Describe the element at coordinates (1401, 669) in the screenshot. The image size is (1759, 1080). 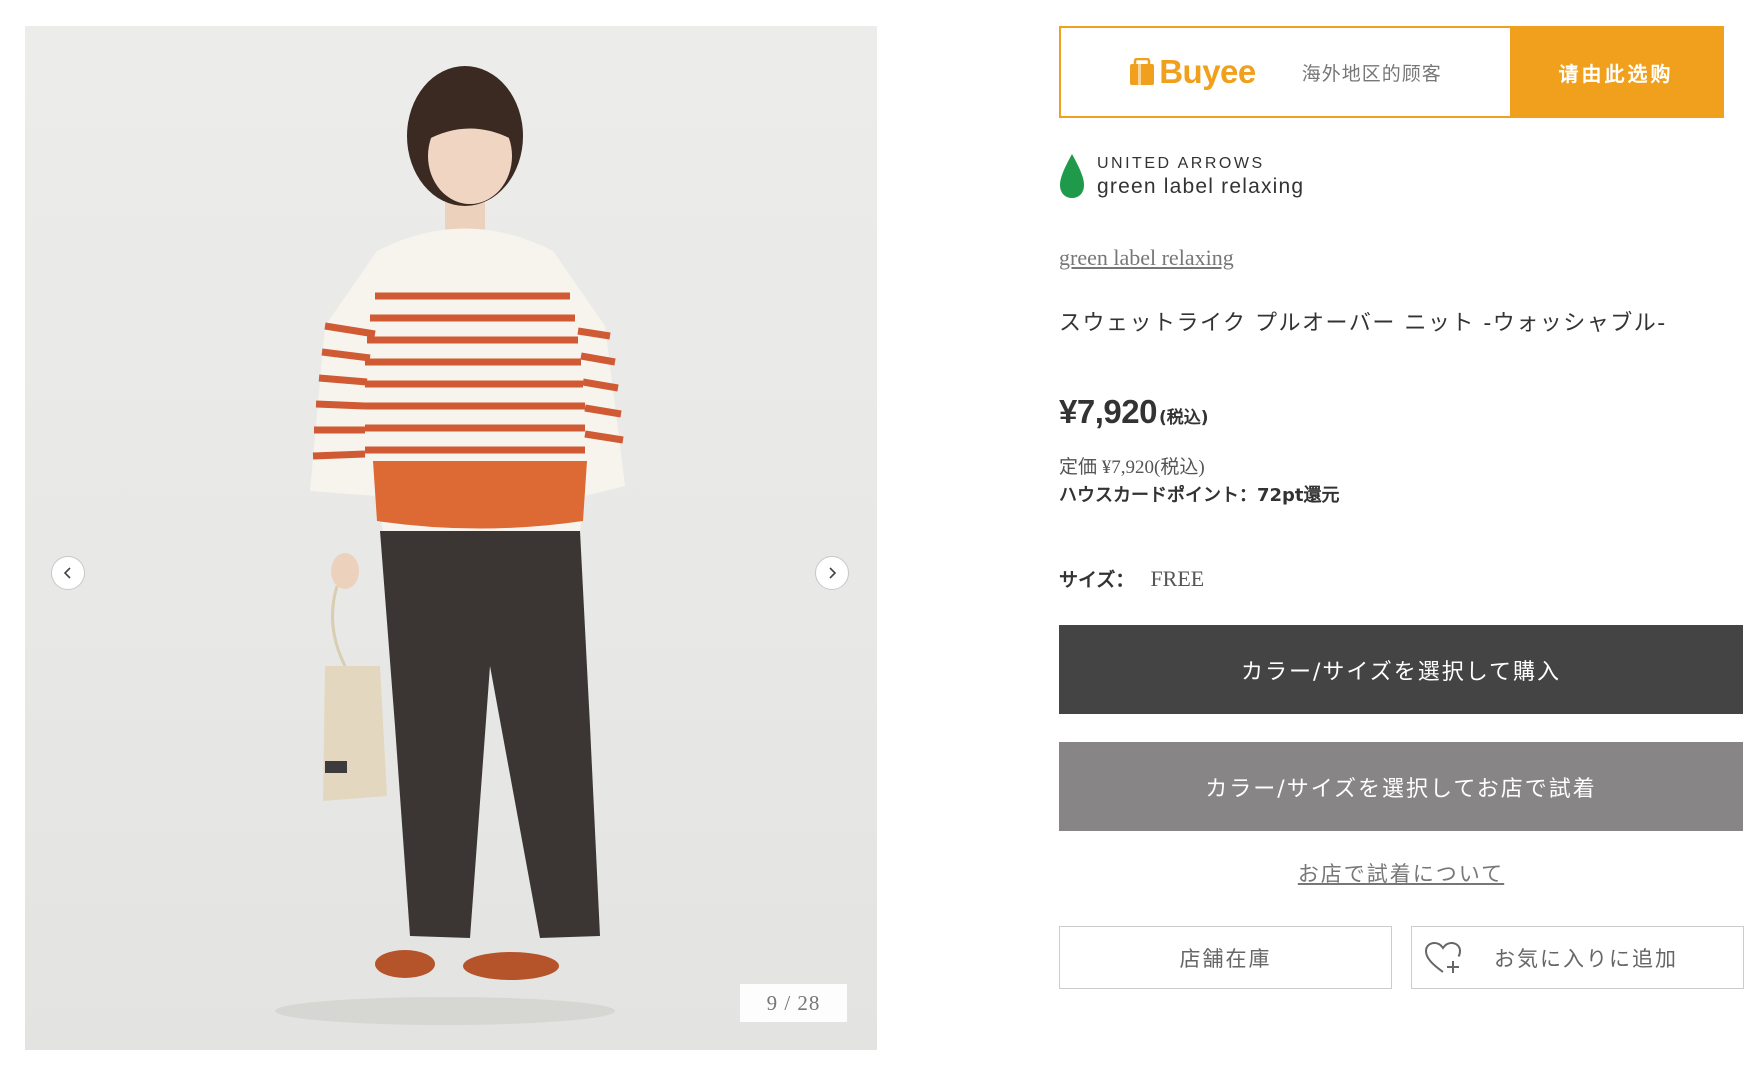
I see `select-and-buy-button: カラー/サイズを選択して購入` at that location.